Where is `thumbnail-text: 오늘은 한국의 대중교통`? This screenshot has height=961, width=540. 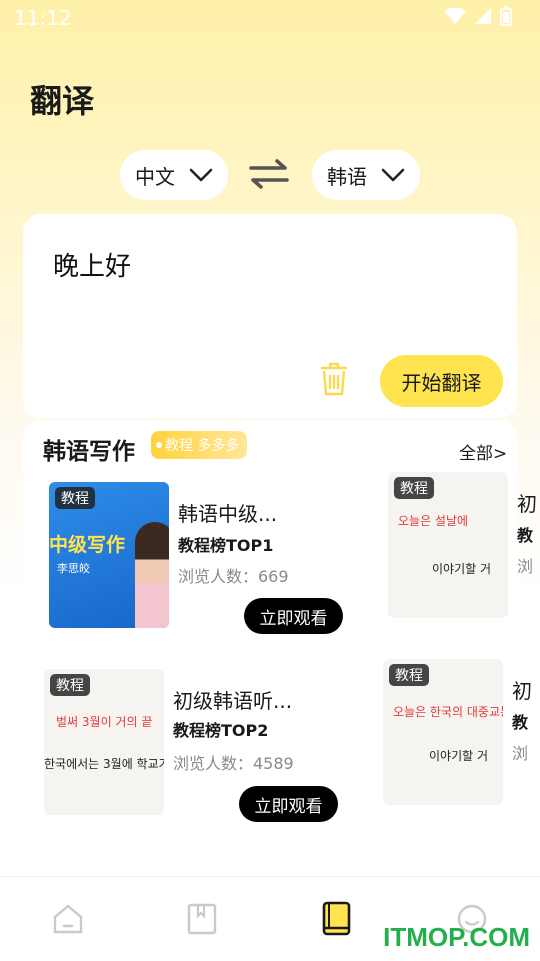
thumbnail-text: 오늘은 한국의 대중교통 is located at coordinates (448, 712).